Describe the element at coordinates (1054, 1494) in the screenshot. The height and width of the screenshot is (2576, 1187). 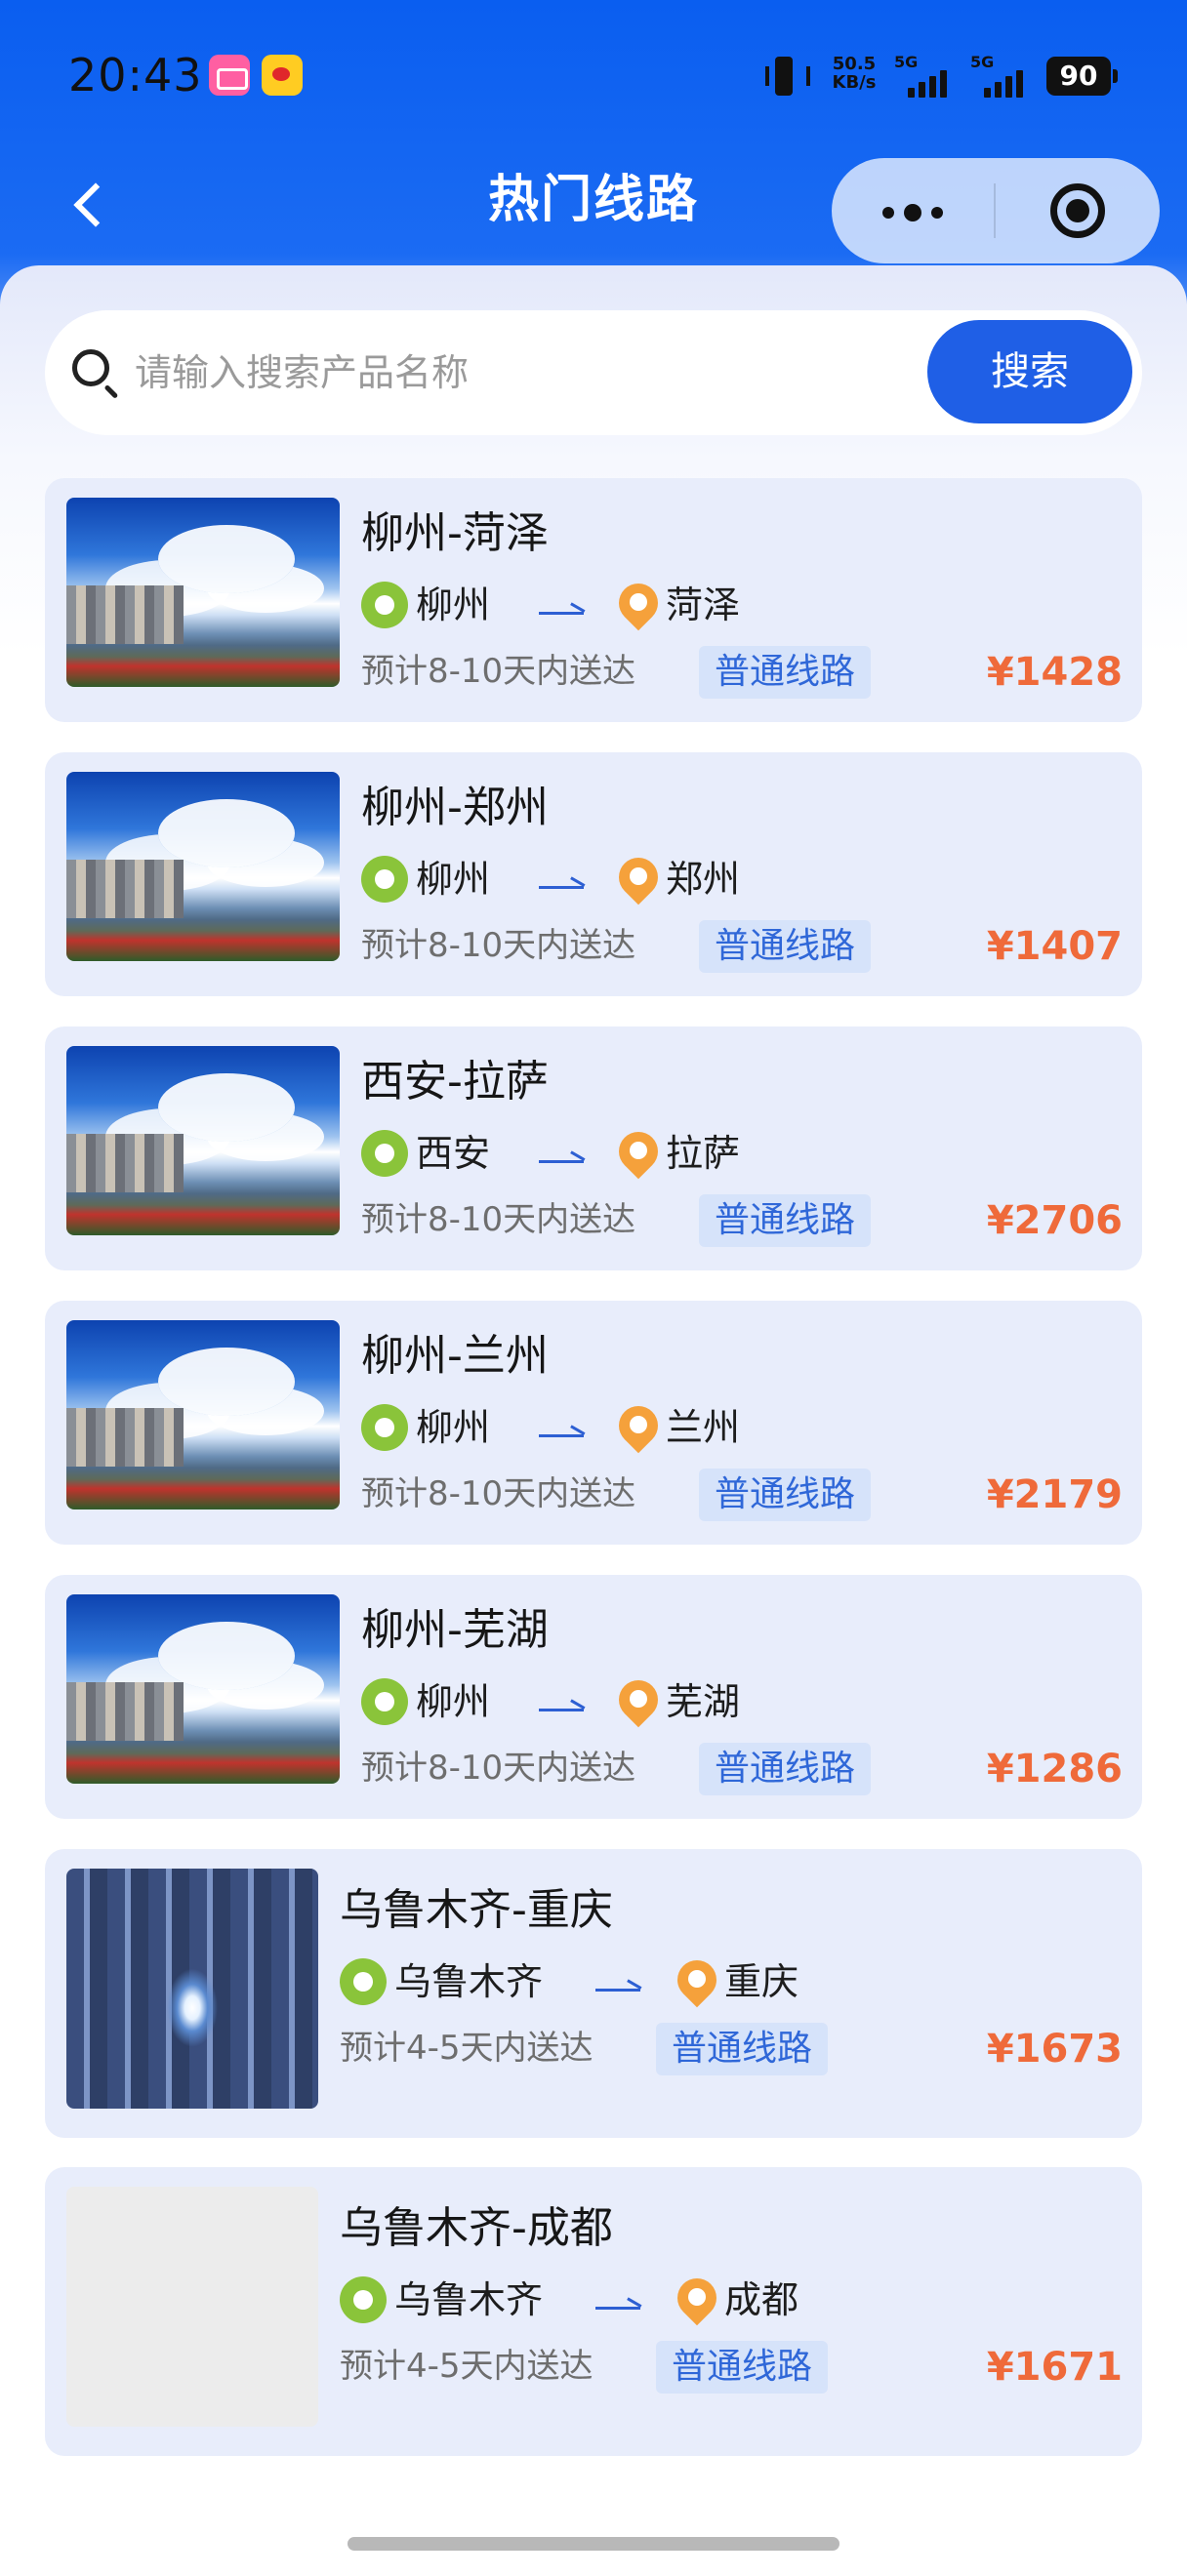
I see `route-price: ¥2179` at that location.